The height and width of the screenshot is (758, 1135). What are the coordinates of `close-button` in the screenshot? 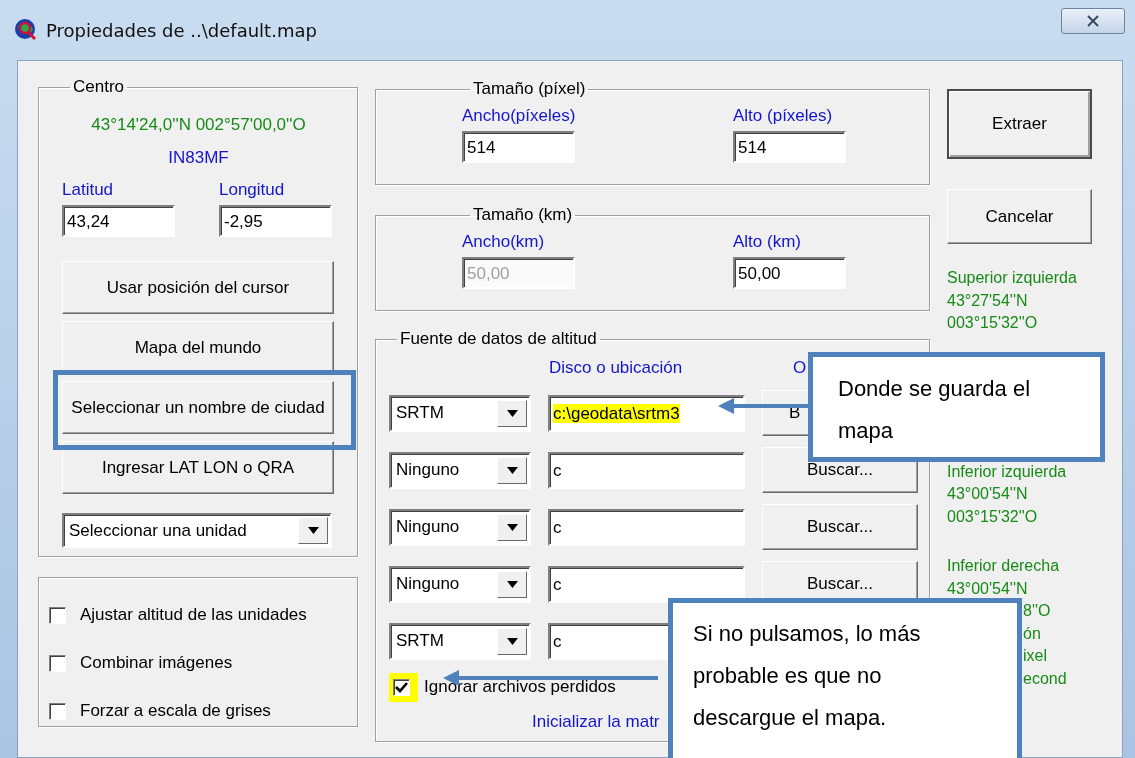 It's located at (1093, 21).